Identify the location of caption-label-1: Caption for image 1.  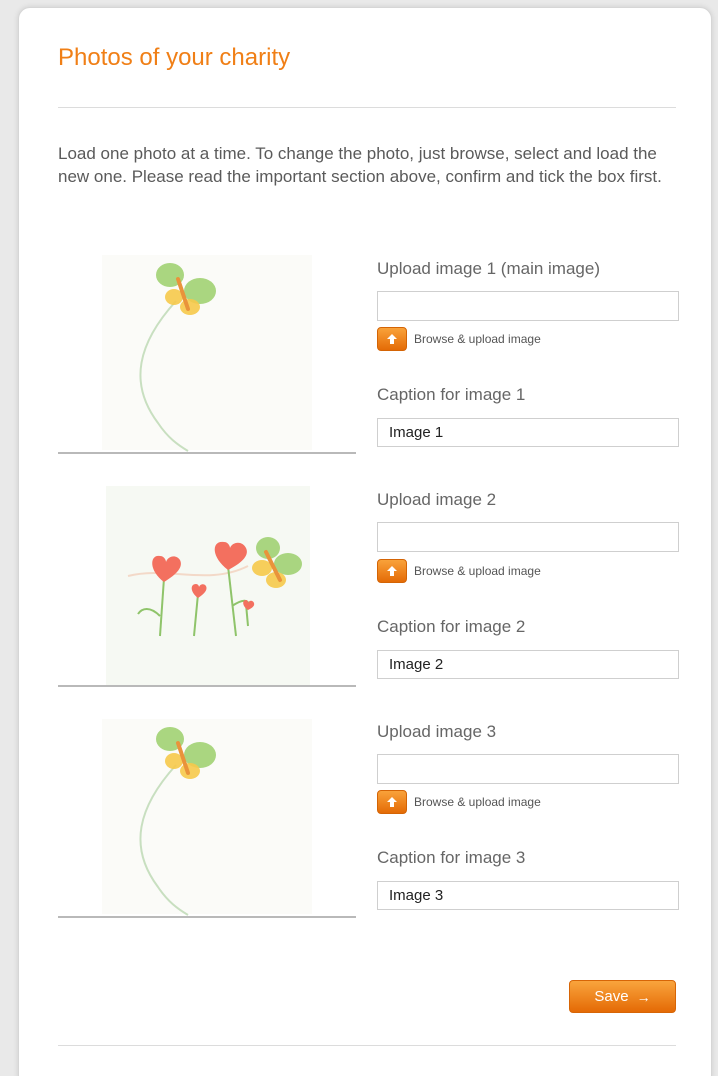
(451, 394).